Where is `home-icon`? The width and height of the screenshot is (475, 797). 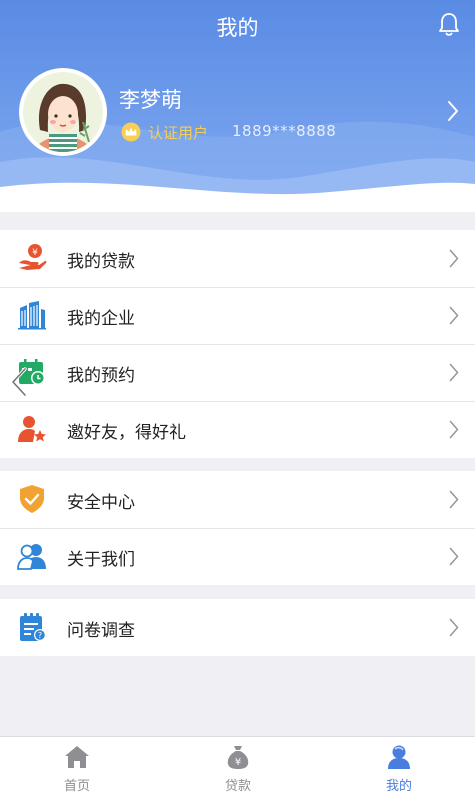
home-icon is located at coordinates (77, 757).